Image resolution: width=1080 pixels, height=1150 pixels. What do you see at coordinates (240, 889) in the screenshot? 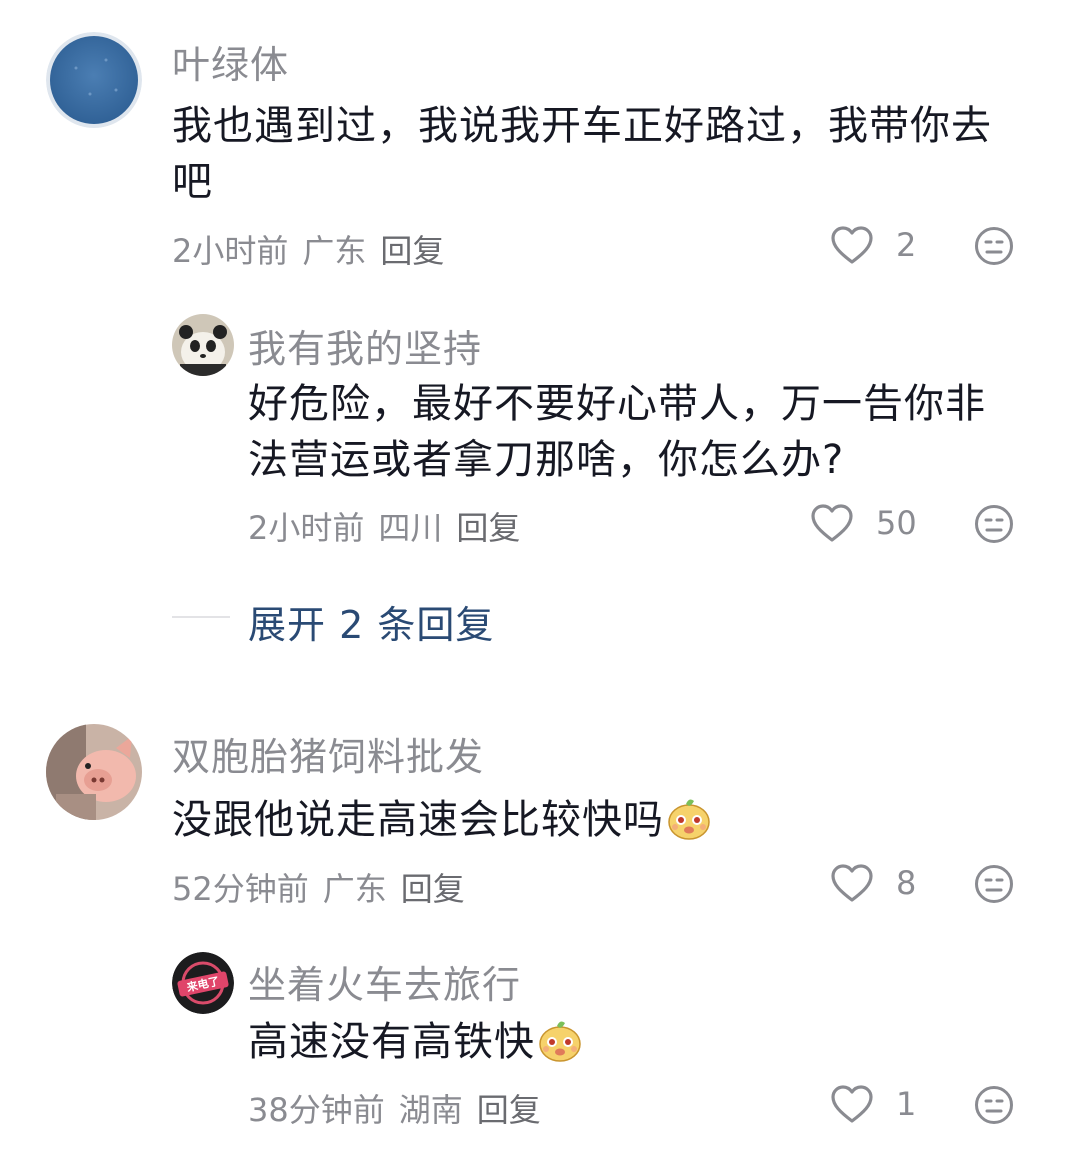
I see `comment-time: 52分钟前` at bounding box center [240, 889].